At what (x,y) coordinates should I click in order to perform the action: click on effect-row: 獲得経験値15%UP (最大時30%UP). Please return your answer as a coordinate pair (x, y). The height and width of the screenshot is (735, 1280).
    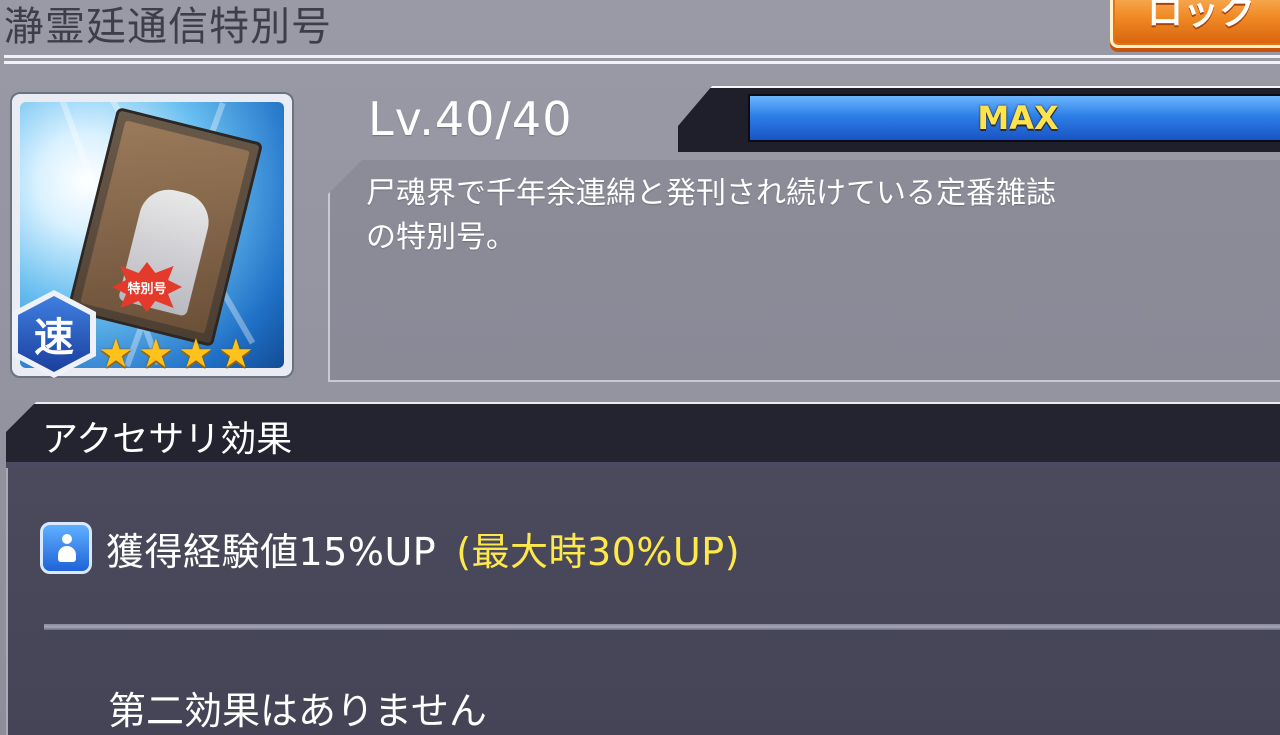
    Looking at the image, I should click on (390, 548).